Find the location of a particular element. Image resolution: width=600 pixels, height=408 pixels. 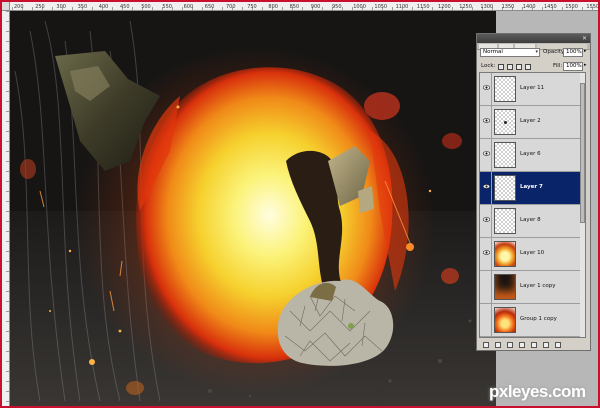

ruler-tick-label: 400 is located at coordinates (103, 7).